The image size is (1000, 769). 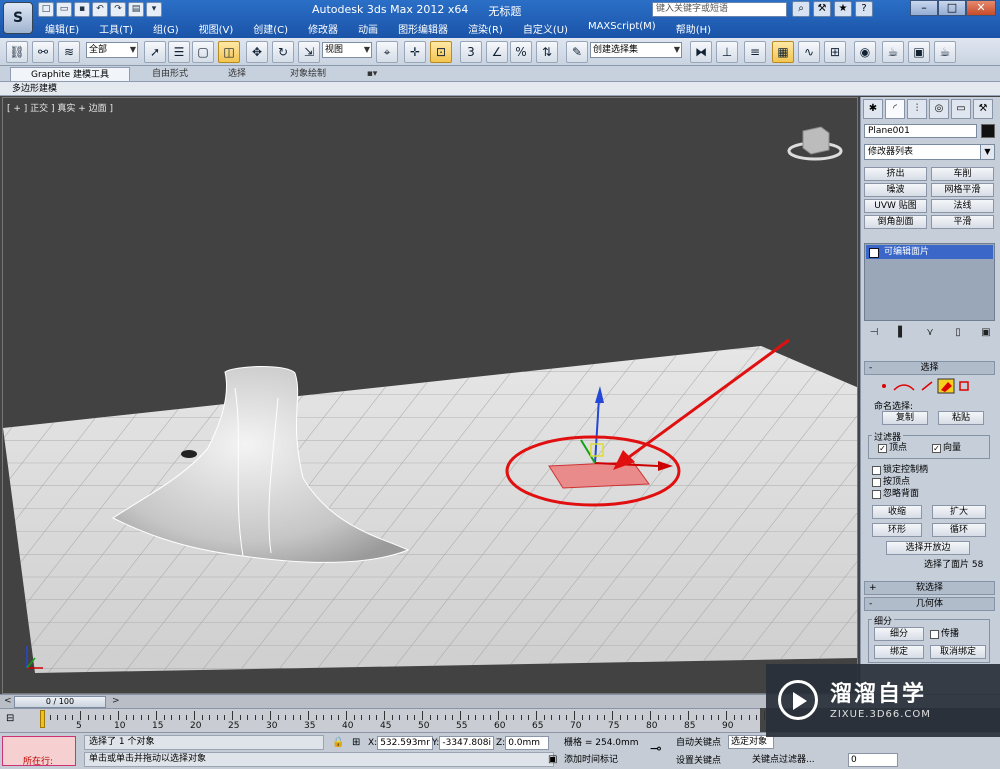 I want to click on element-mode-icon, so click(x=964, y=386).